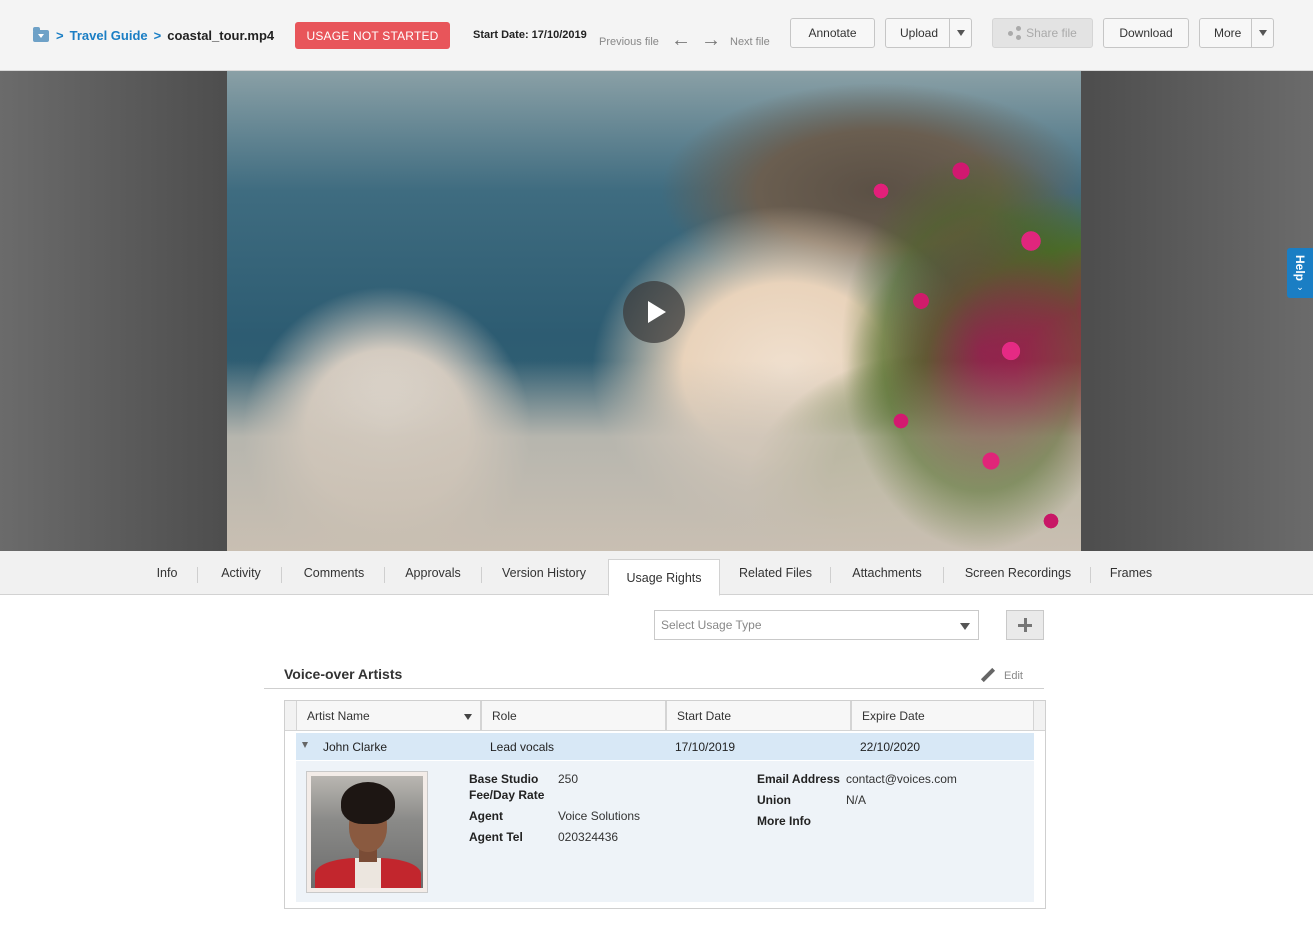 The image size is (1313, 945). What do you see at coordinates (705, 746) in the screenshot?
I see `cell-start-date: 17/10/2019` at bounding box center [705, 746].